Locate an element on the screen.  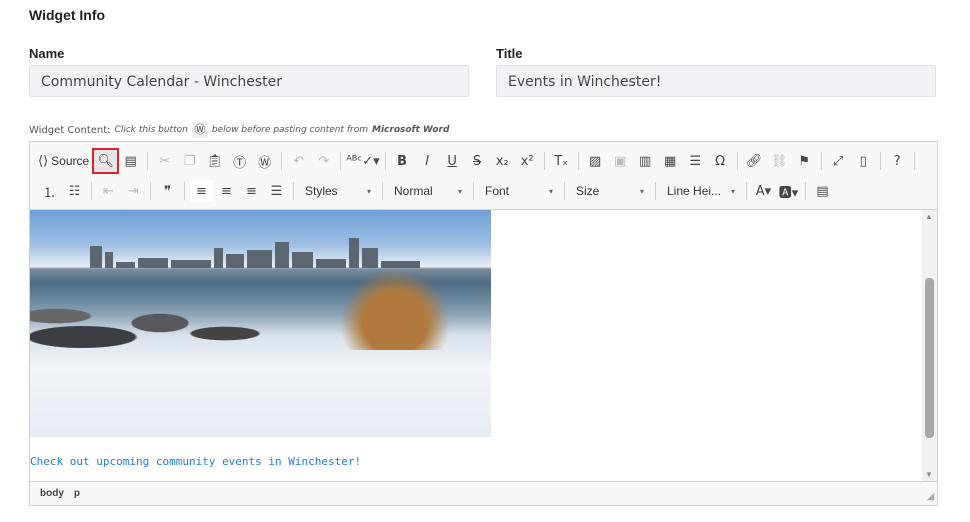
outdent-icon: ⇤ is located at coordinates (108, 191).